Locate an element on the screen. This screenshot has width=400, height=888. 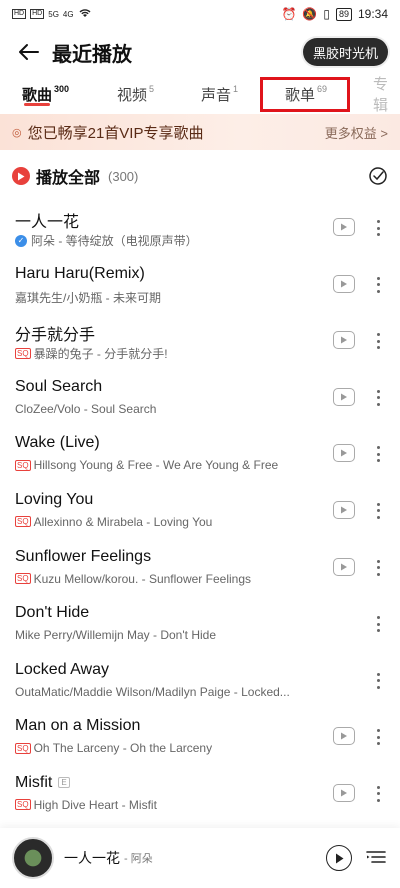
play-all-icon is located at coordinates (21, 176).